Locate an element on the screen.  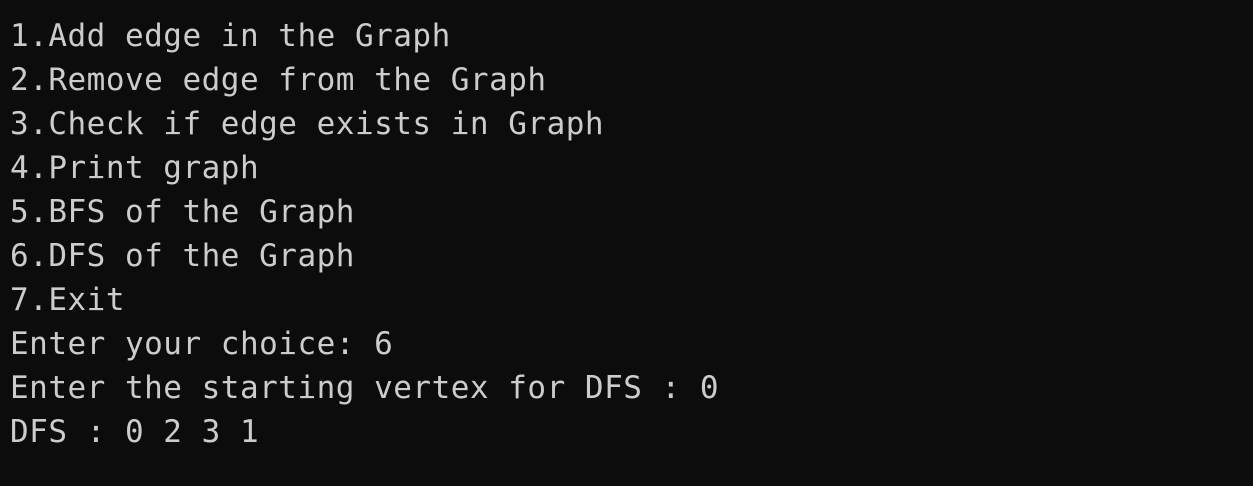
vertex-prompt: Enter the starting vertex for DFS : 0 is located at coordinates (365, 388).